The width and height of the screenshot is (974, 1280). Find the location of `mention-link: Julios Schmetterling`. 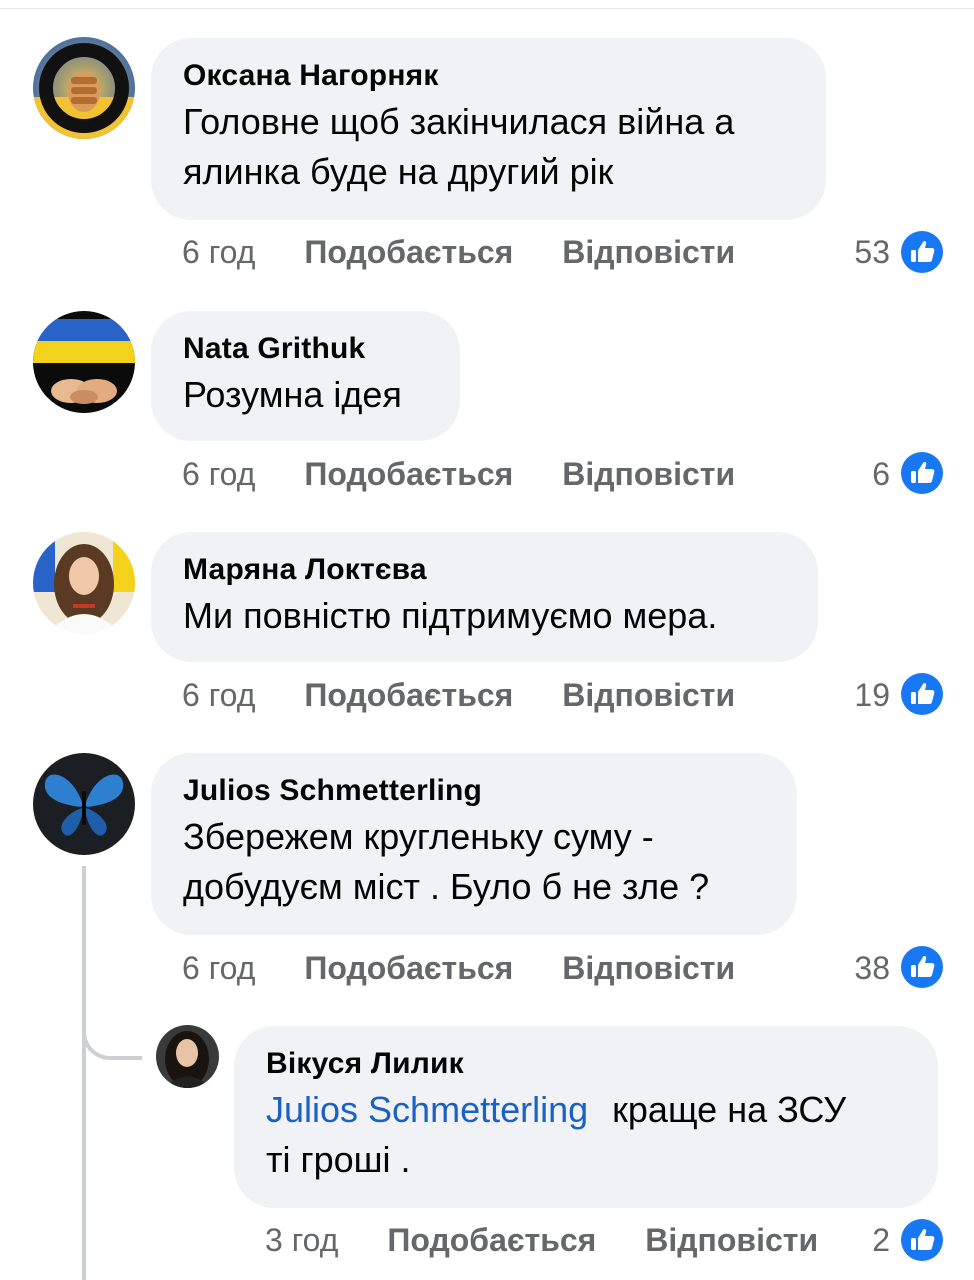

mention-link: Julios Schmetterling is located at coordinates (427, 1109).